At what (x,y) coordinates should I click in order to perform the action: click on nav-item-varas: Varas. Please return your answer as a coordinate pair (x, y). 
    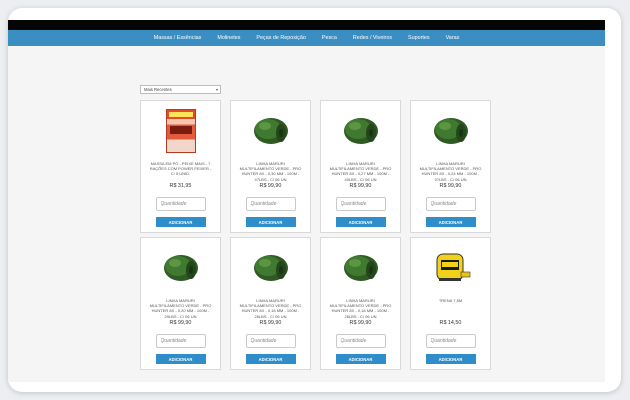
    Looking at the image, I should click on (453, 38).